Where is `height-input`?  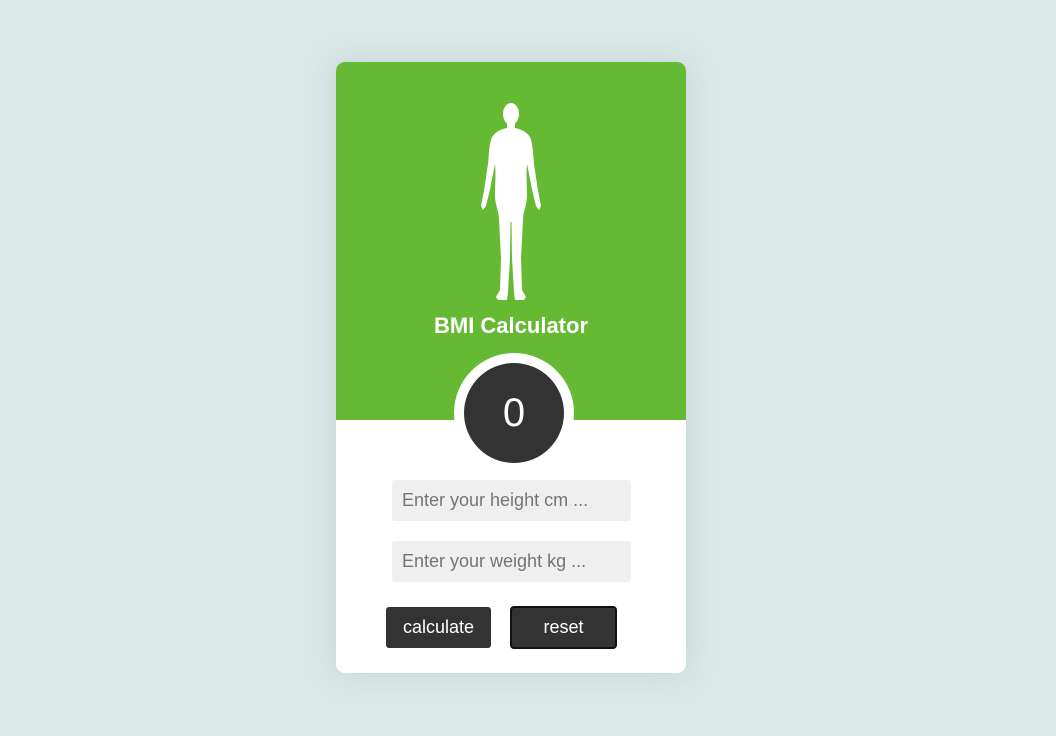 height-input is located at coordinates (511, 500).